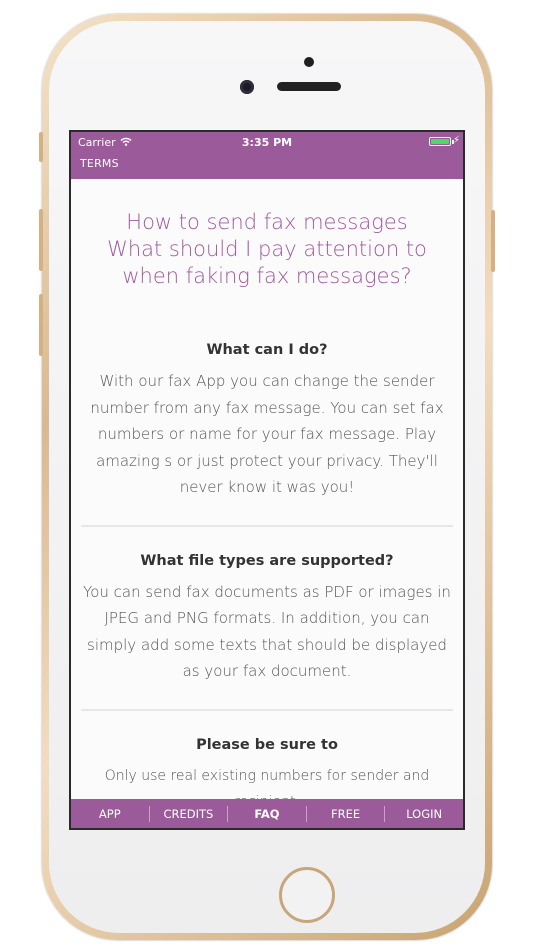 This screenshot has height=950, width=534. I want to click on power-button, so click(493, 241).